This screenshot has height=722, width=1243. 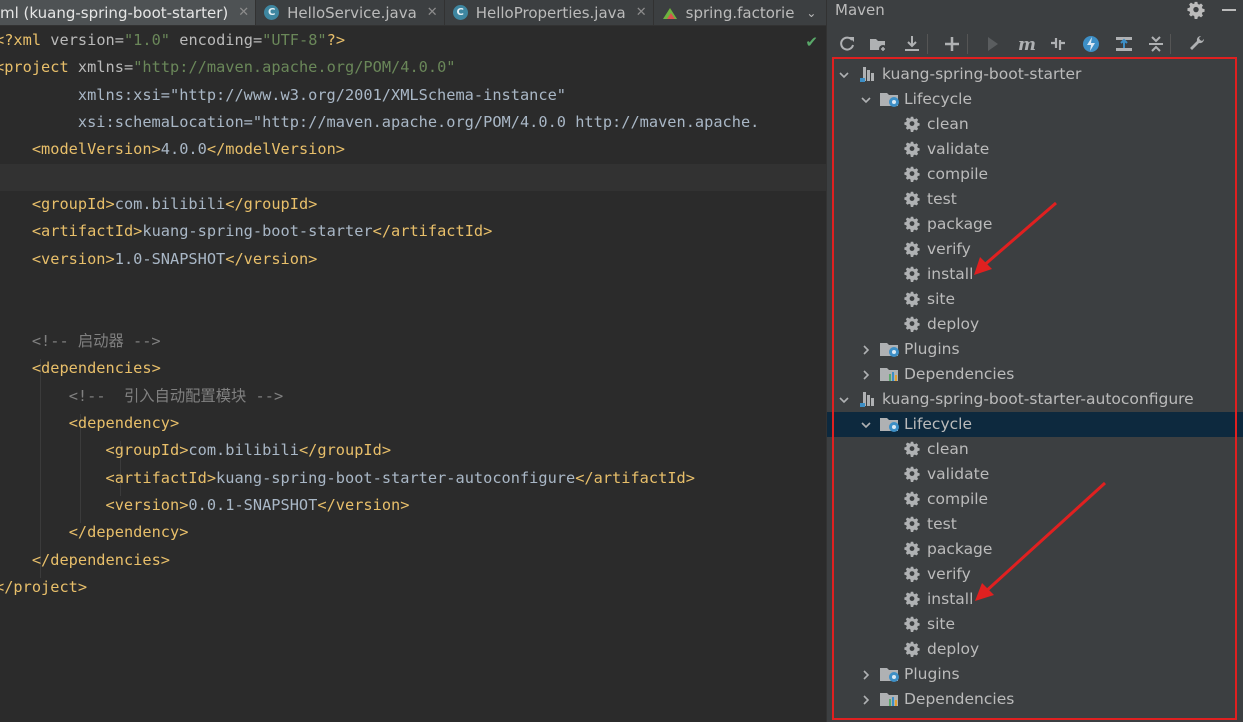 What do you see at coordinates (141, 396) in the screenshot?
I see `code-line: <!-- 引入自动配置模块 -->` at bounding box center [141, 396].